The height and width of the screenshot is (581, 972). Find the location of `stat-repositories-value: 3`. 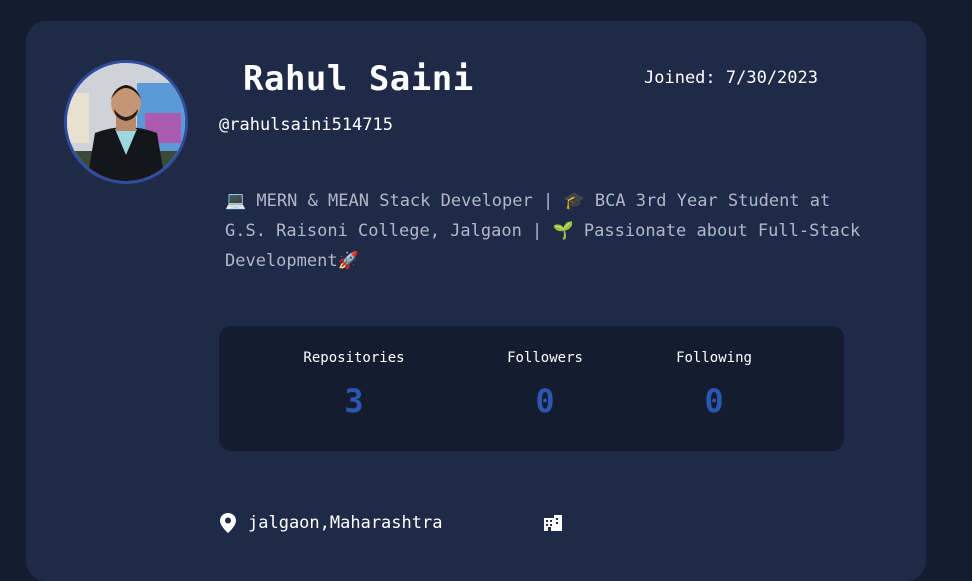

stat-repositories-value: 3 is located at coordinates (354, 401).